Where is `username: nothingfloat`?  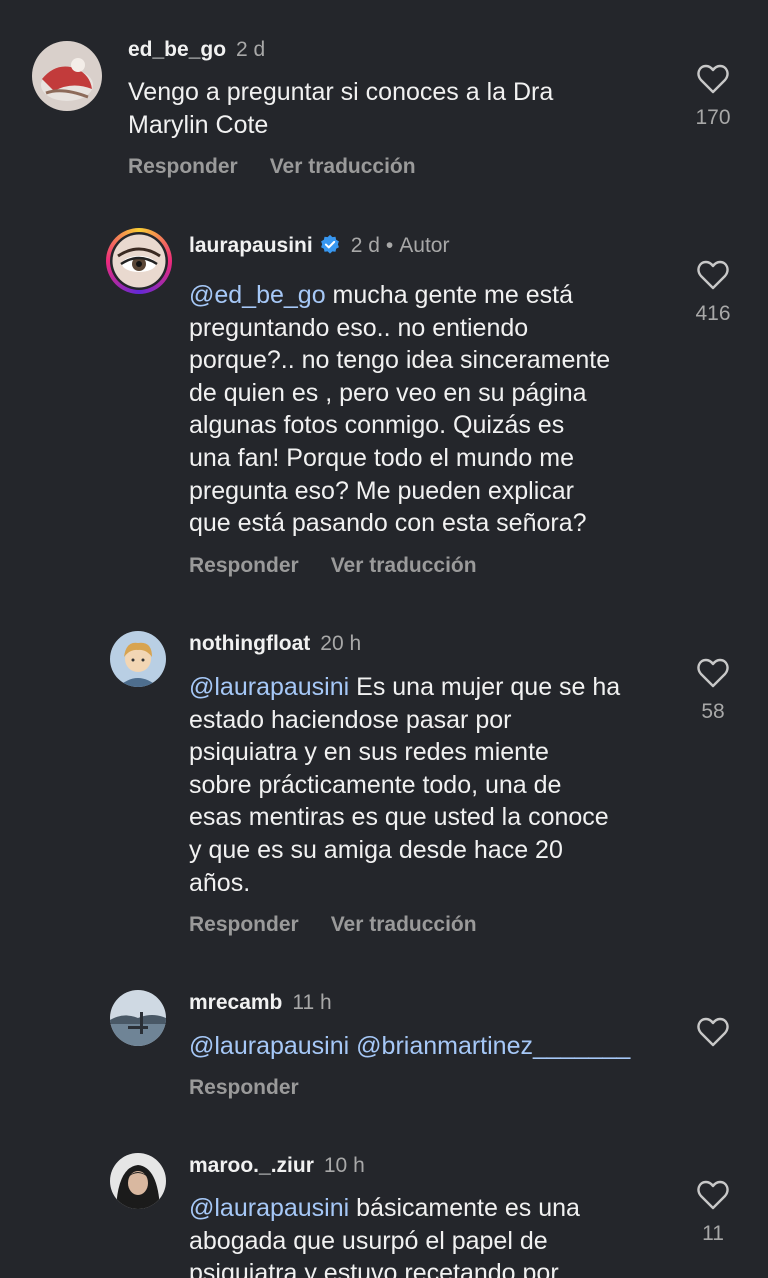 username: nothingfloat is located at coordinates (249, 643).